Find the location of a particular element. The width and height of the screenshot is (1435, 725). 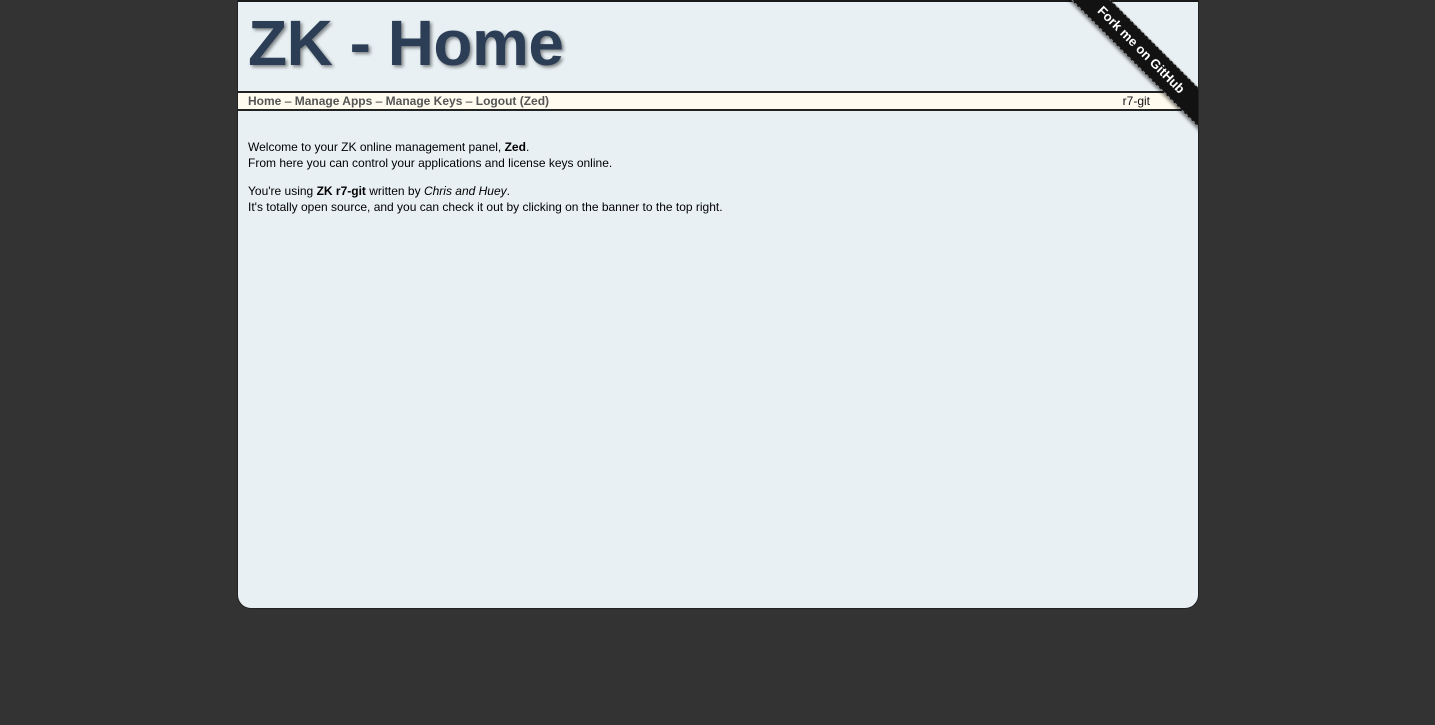

username: Zed is located at coordinates (515, 147).